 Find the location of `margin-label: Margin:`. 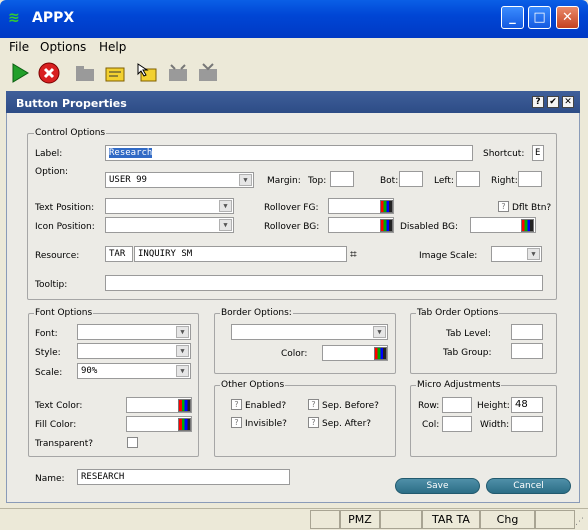

margin-label: Margin: is located at coordinates (284, 181).